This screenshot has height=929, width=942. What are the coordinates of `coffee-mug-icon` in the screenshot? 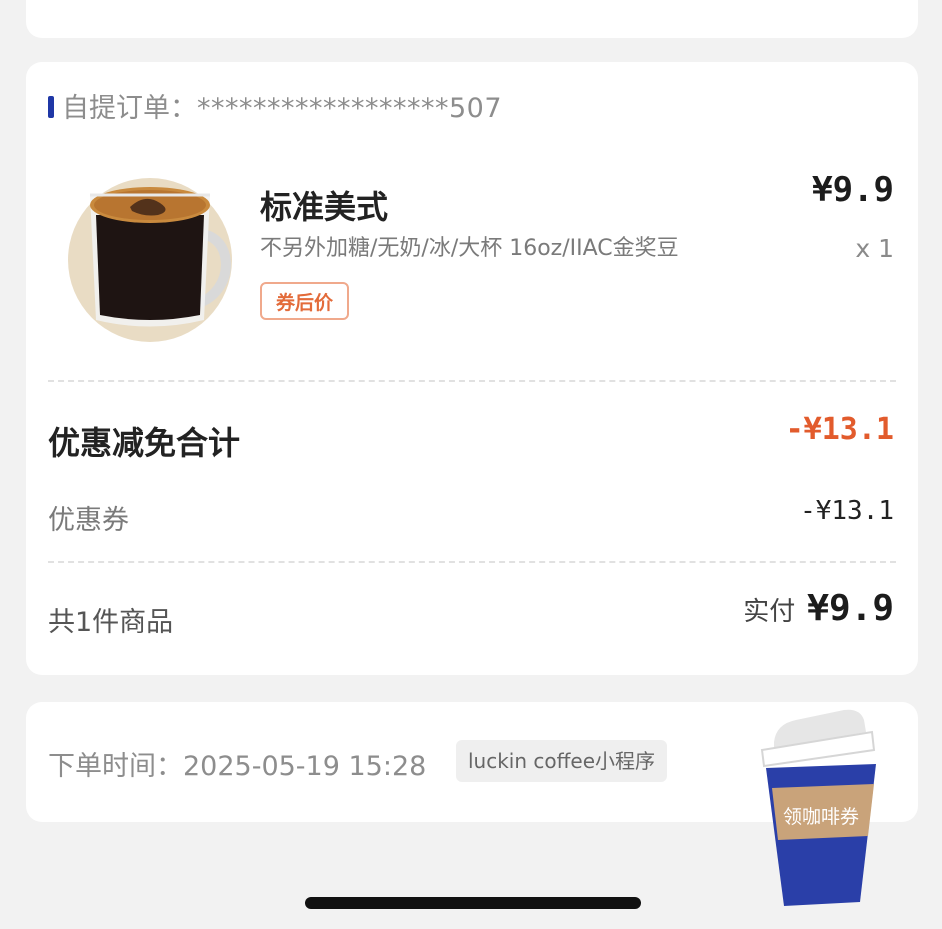 It's located at (150, 255).